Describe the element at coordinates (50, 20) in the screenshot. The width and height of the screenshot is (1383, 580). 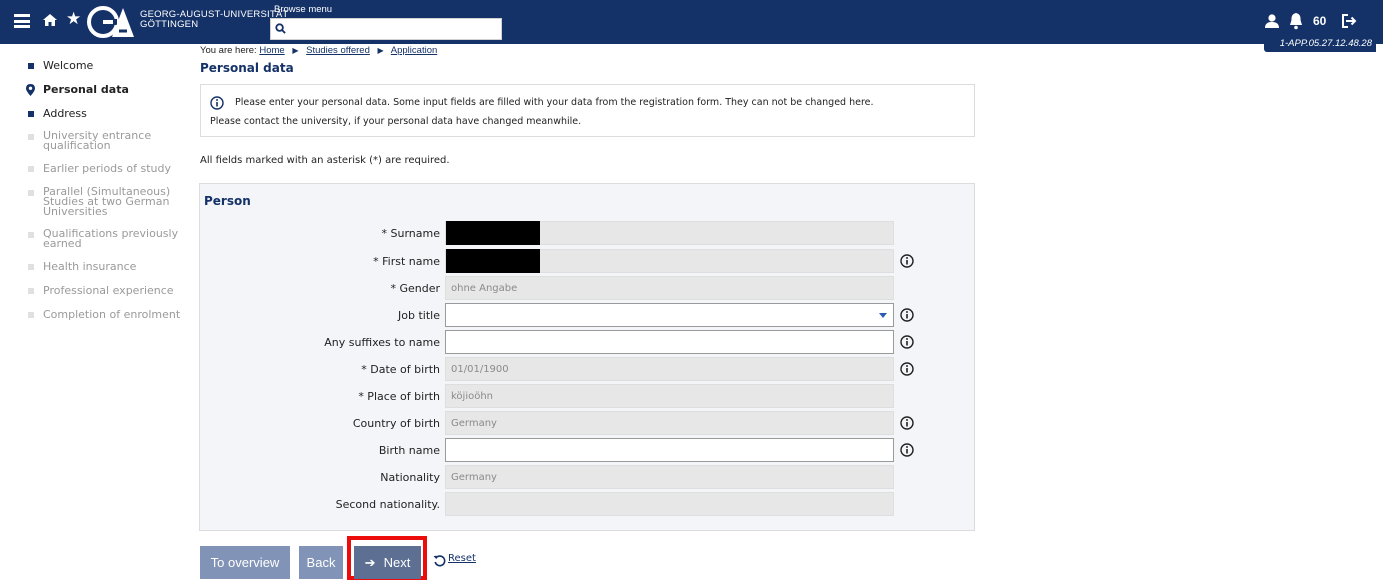
I see `home-icon` at that location.